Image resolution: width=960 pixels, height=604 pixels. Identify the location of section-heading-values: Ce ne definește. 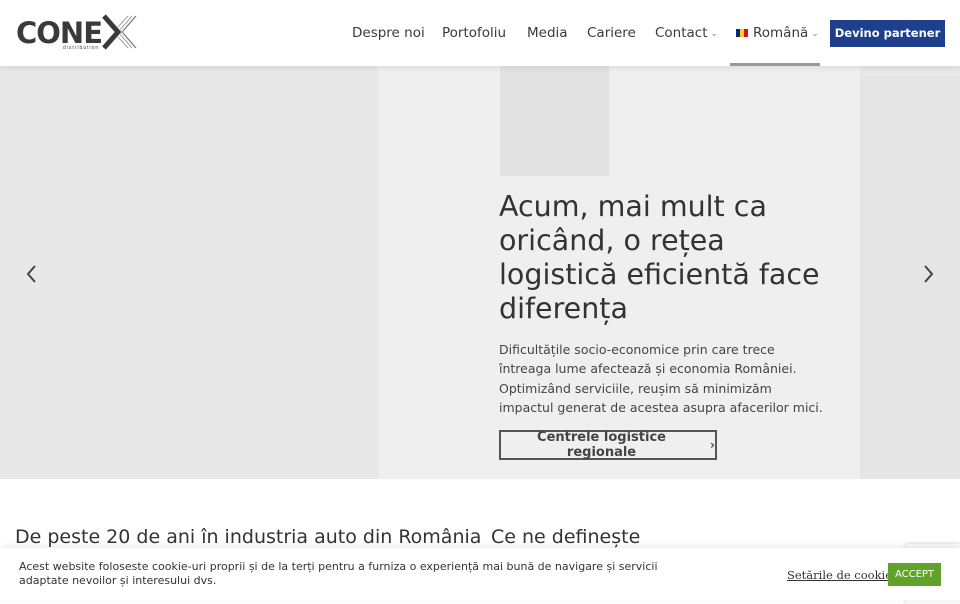
(566, 537).